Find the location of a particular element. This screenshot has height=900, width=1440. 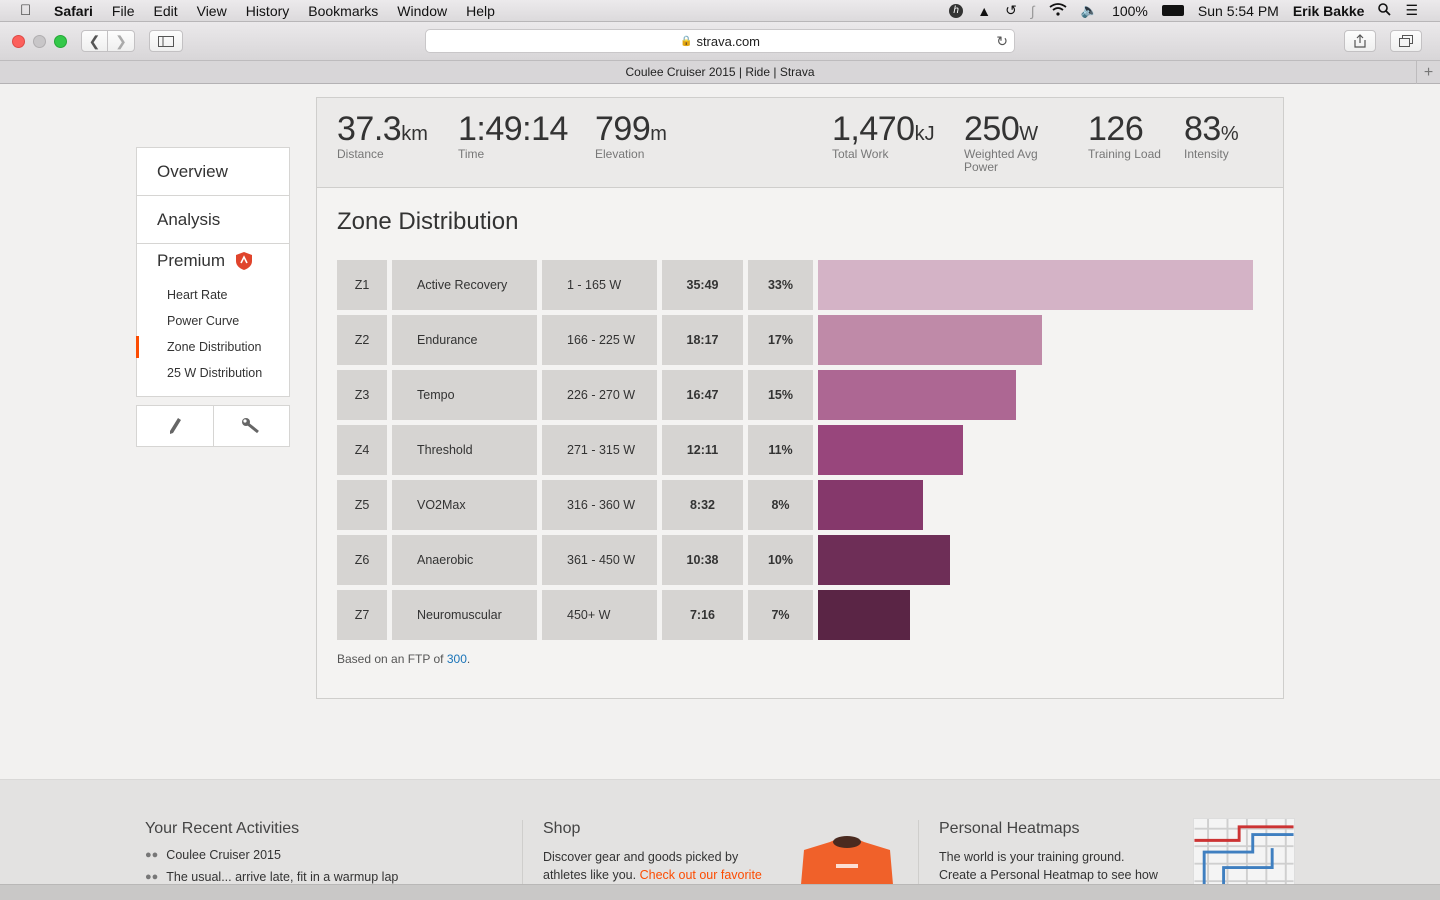

stat-elevation-unit: m is located at coordinates (658, 134).